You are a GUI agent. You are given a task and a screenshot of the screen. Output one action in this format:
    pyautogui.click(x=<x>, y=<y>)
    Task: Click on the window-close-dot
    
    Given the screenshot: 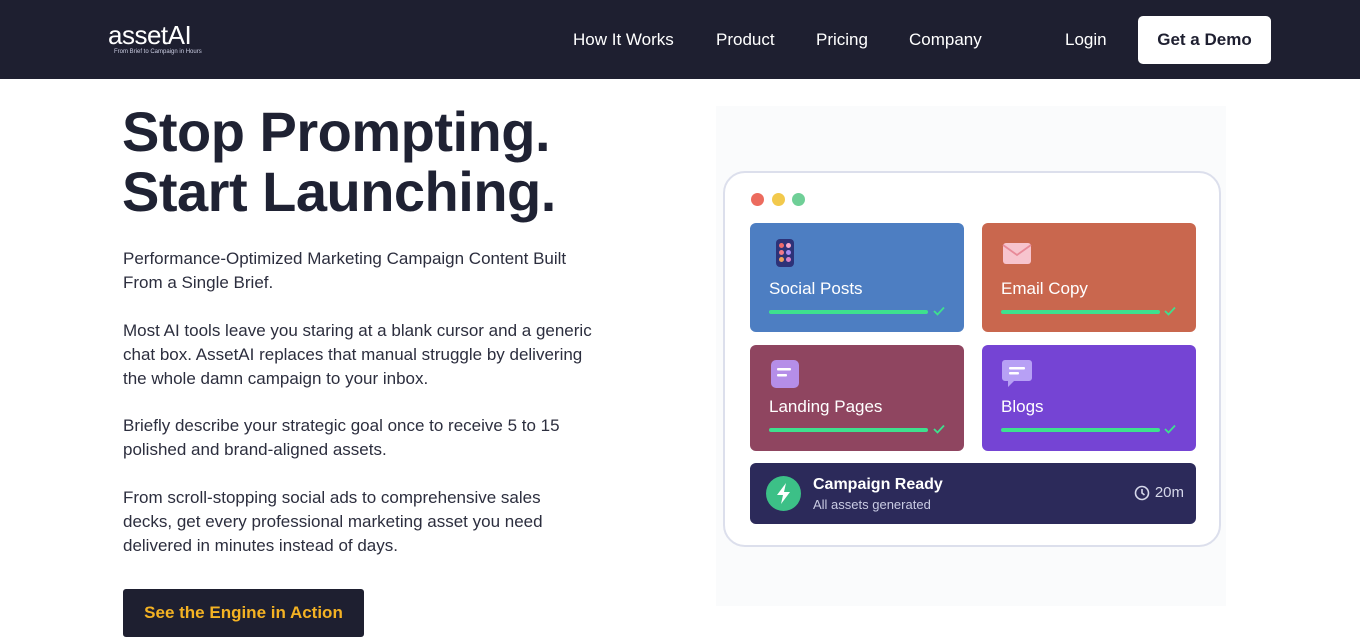 What is the action you would take?
    pyautogui.click(x=757, y=199)
    